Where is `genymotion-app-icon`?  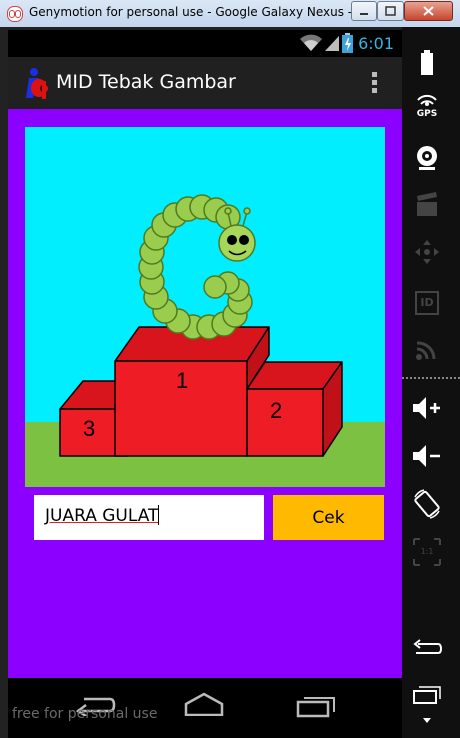 genymotion-app-icon is located at coordinates (15, 14).